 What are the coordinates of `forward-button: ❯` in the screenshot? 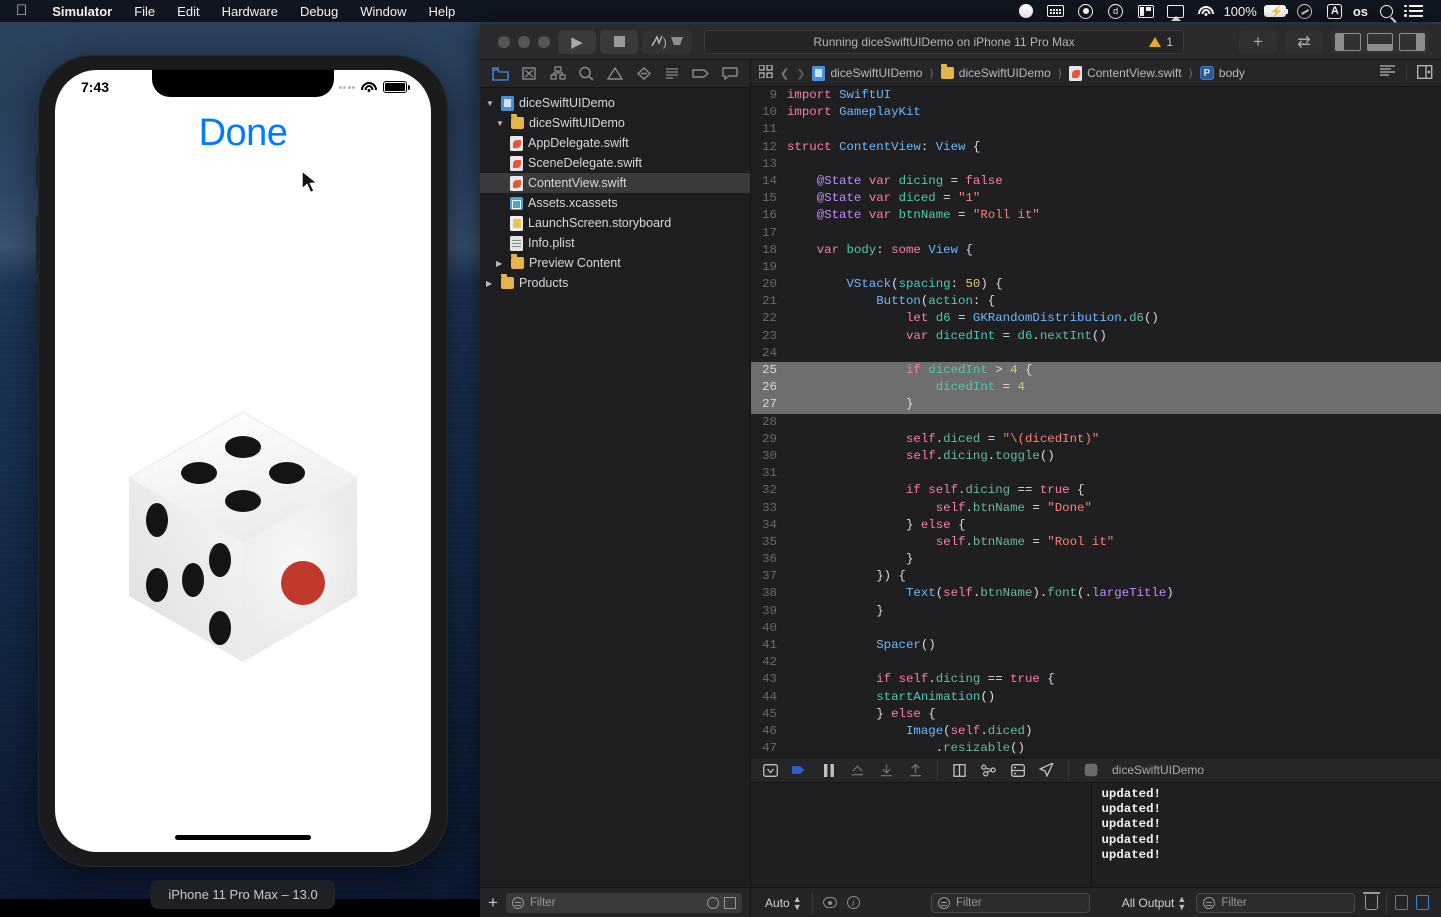 It's located at (800, 73).